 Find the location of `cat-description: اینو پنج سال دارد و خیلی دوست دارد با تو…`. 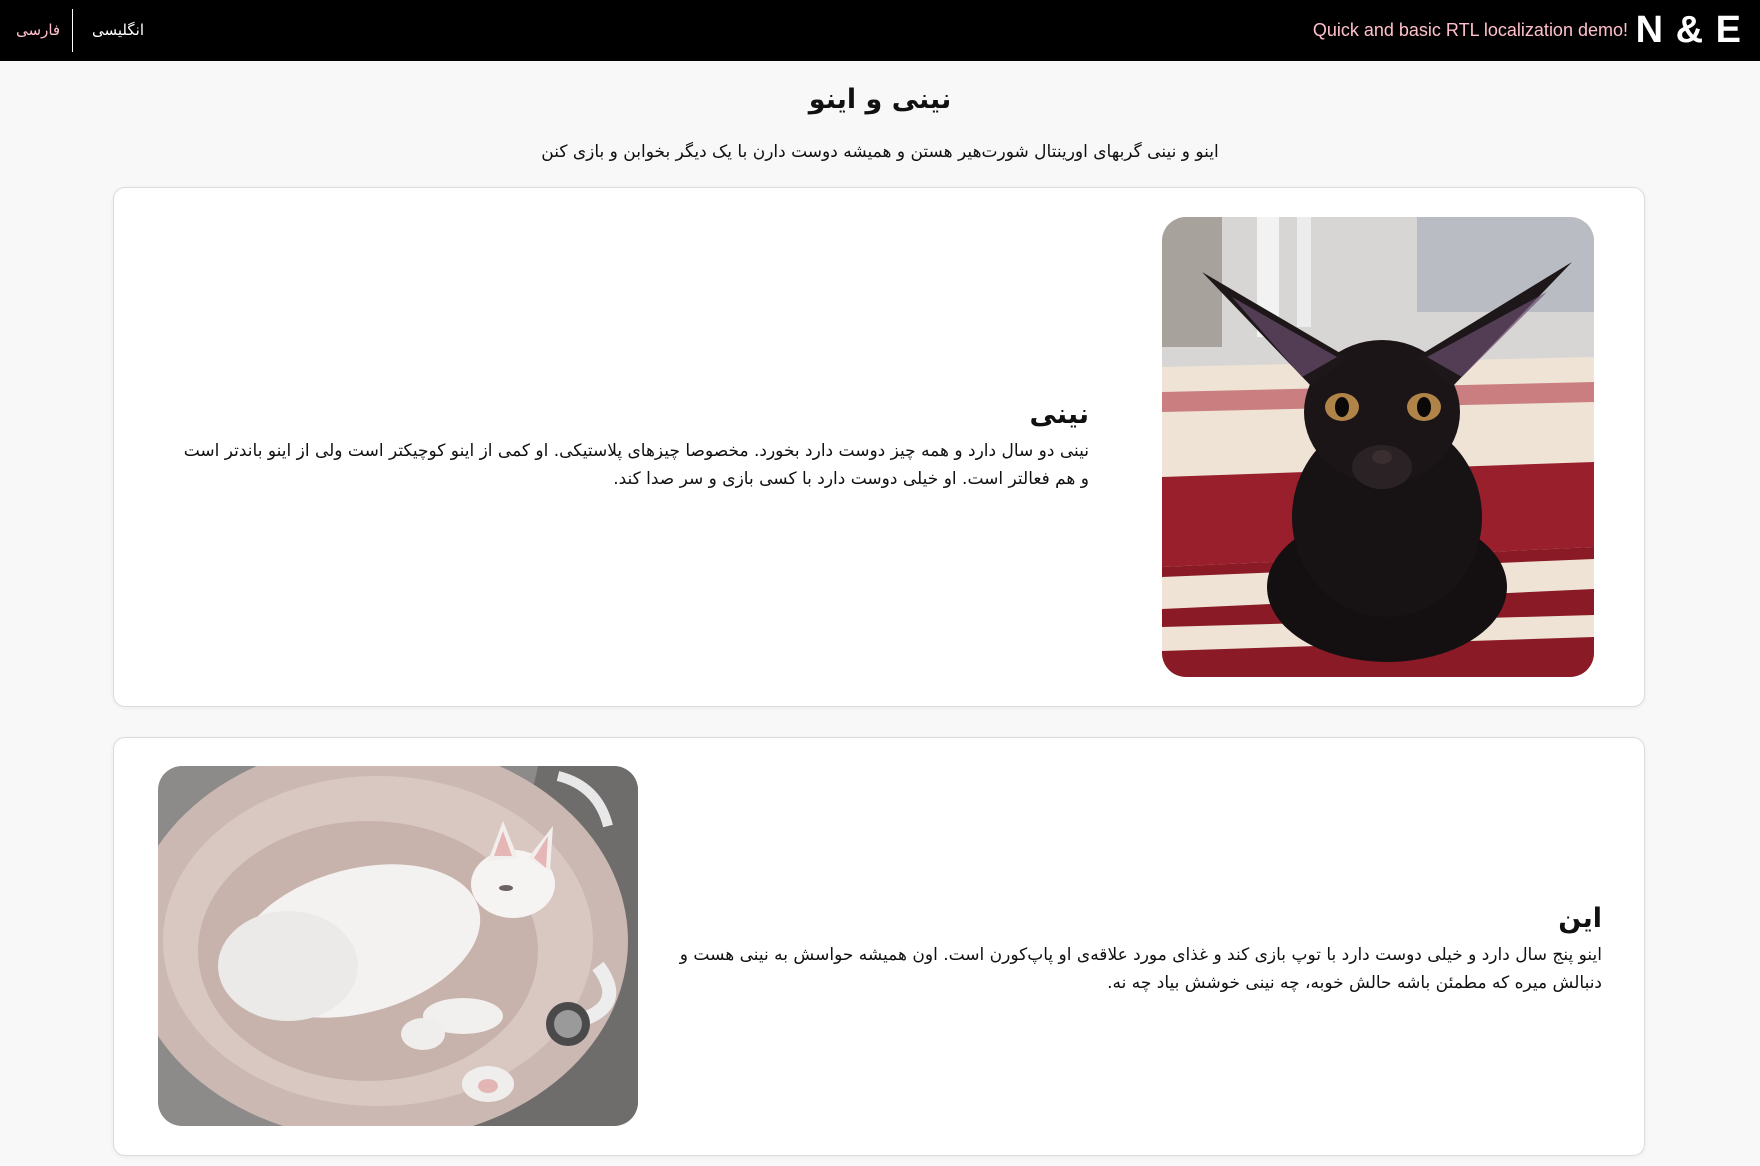

cat-description: اینو پنج سال دارد و خیلی دوست دارد با تو… is located at coordinates (1140, 969).